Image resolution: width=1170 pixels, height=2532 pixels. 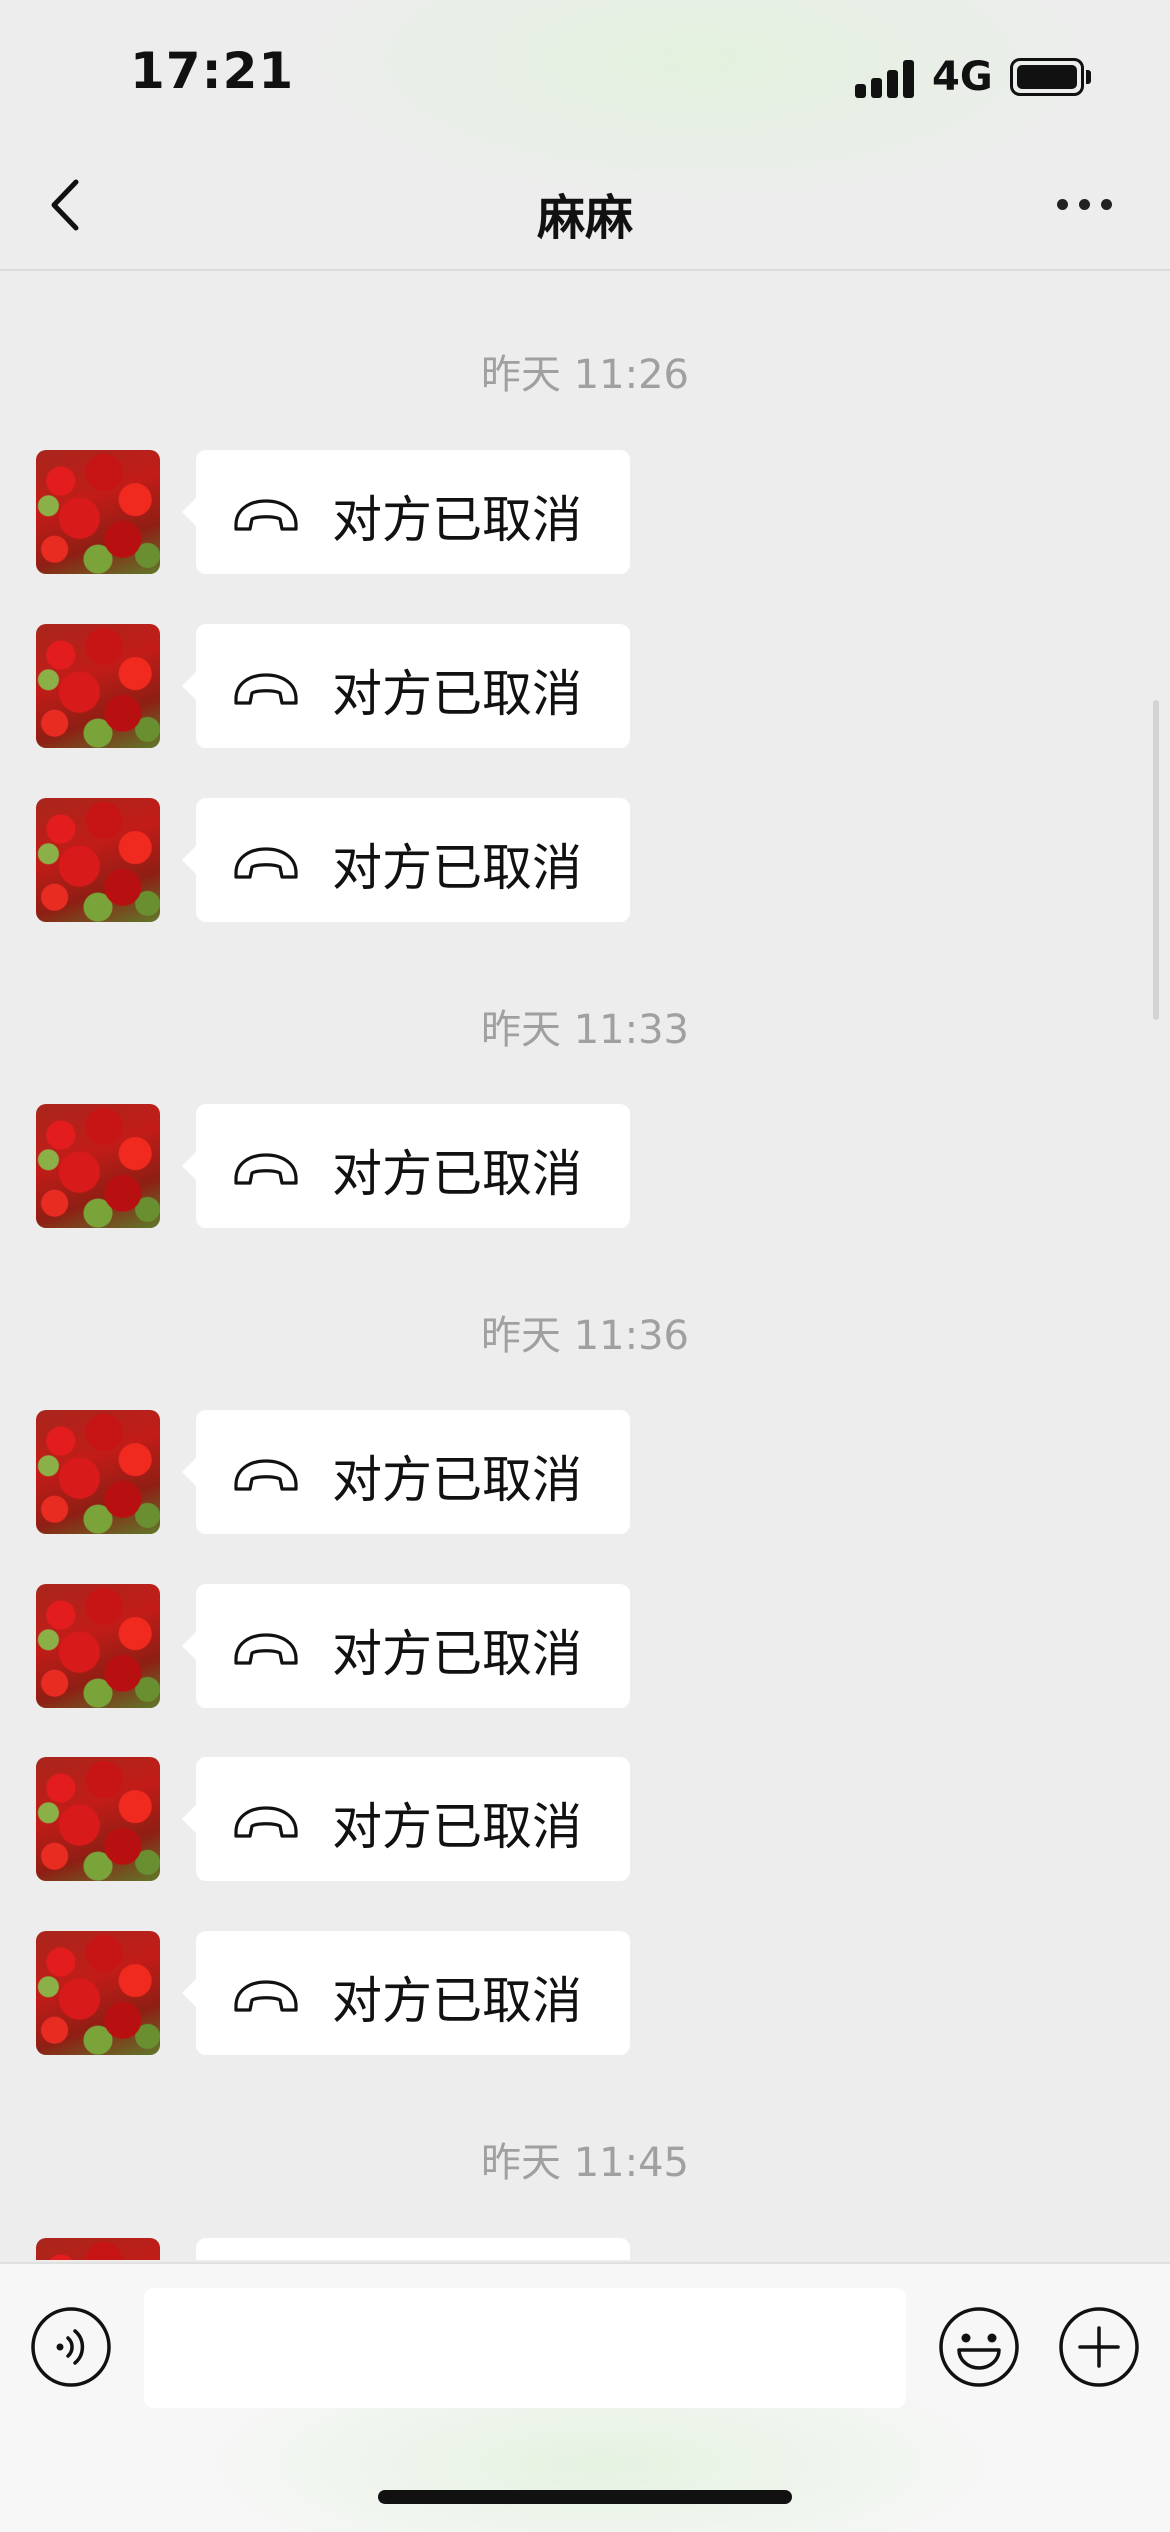 I want to click on voice-button, so click(x=71, y=2347).